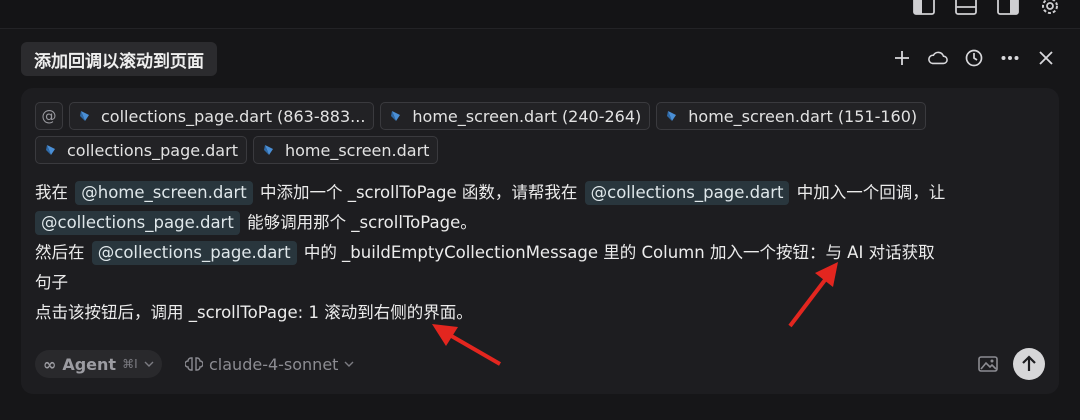 This screenshot has width=1080, height=420. I want to click on add-context-button: @, so click(49, 116).